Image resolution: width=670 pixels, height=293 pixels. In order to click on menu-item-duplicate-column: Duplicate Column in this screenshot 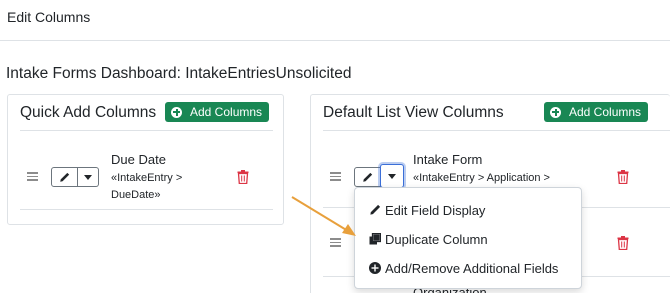, I will do `click(428, 239)`.